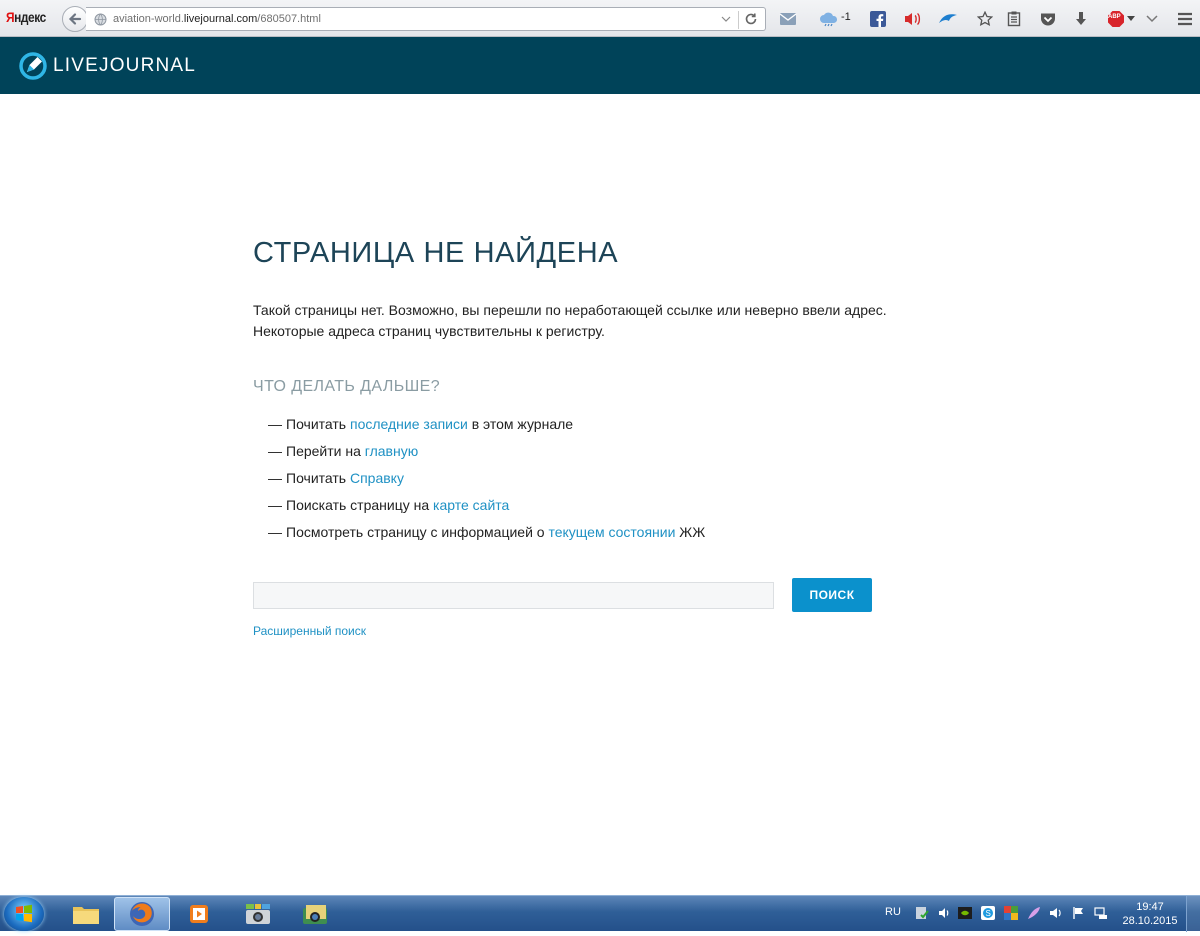  What do you see at coordinates (1014, 19) in the screenshot?
I see `reading-list-icon` at bounding box center [1014, 19].